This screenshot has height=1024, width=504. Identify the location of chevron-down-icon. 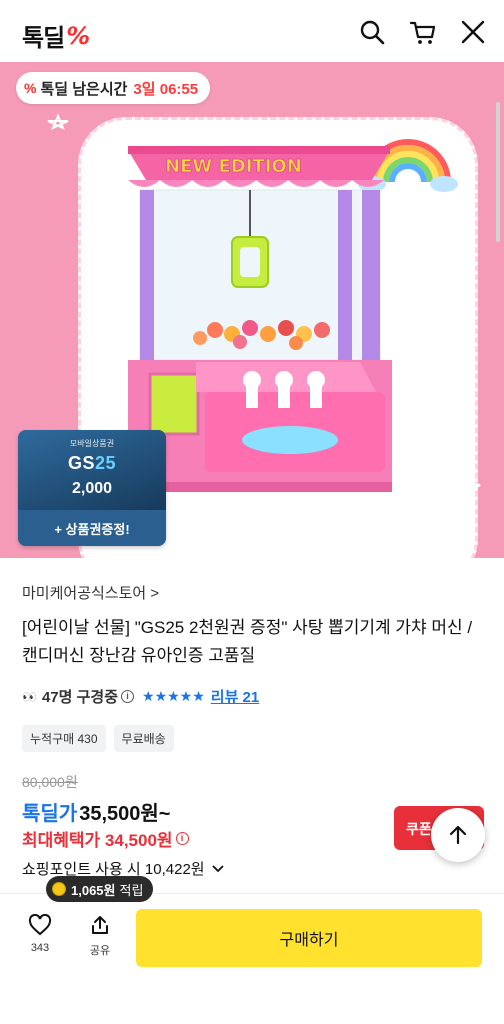
(217, 868).